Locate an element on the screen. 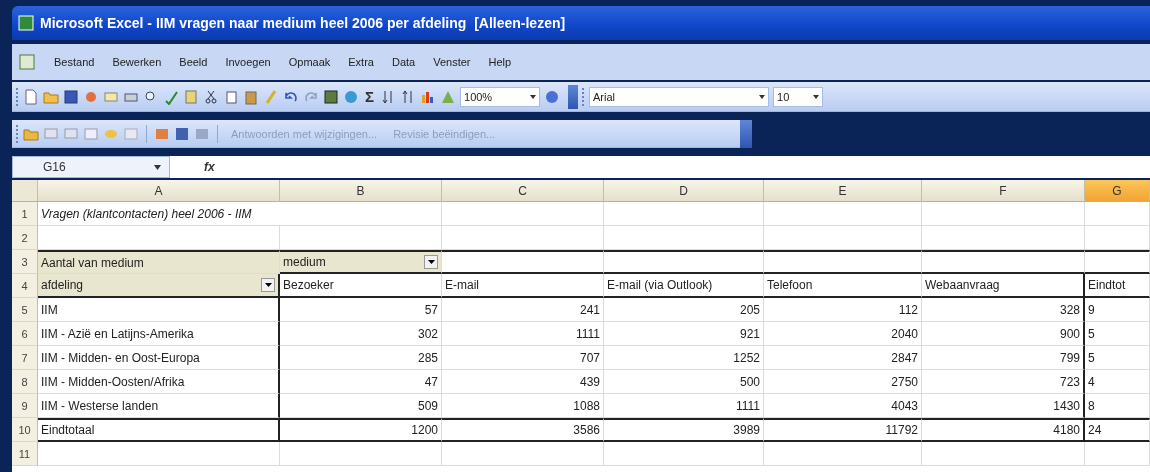 The image size is (1150, 472). cell-text: 4180 is located at coordinates (1066, 430).